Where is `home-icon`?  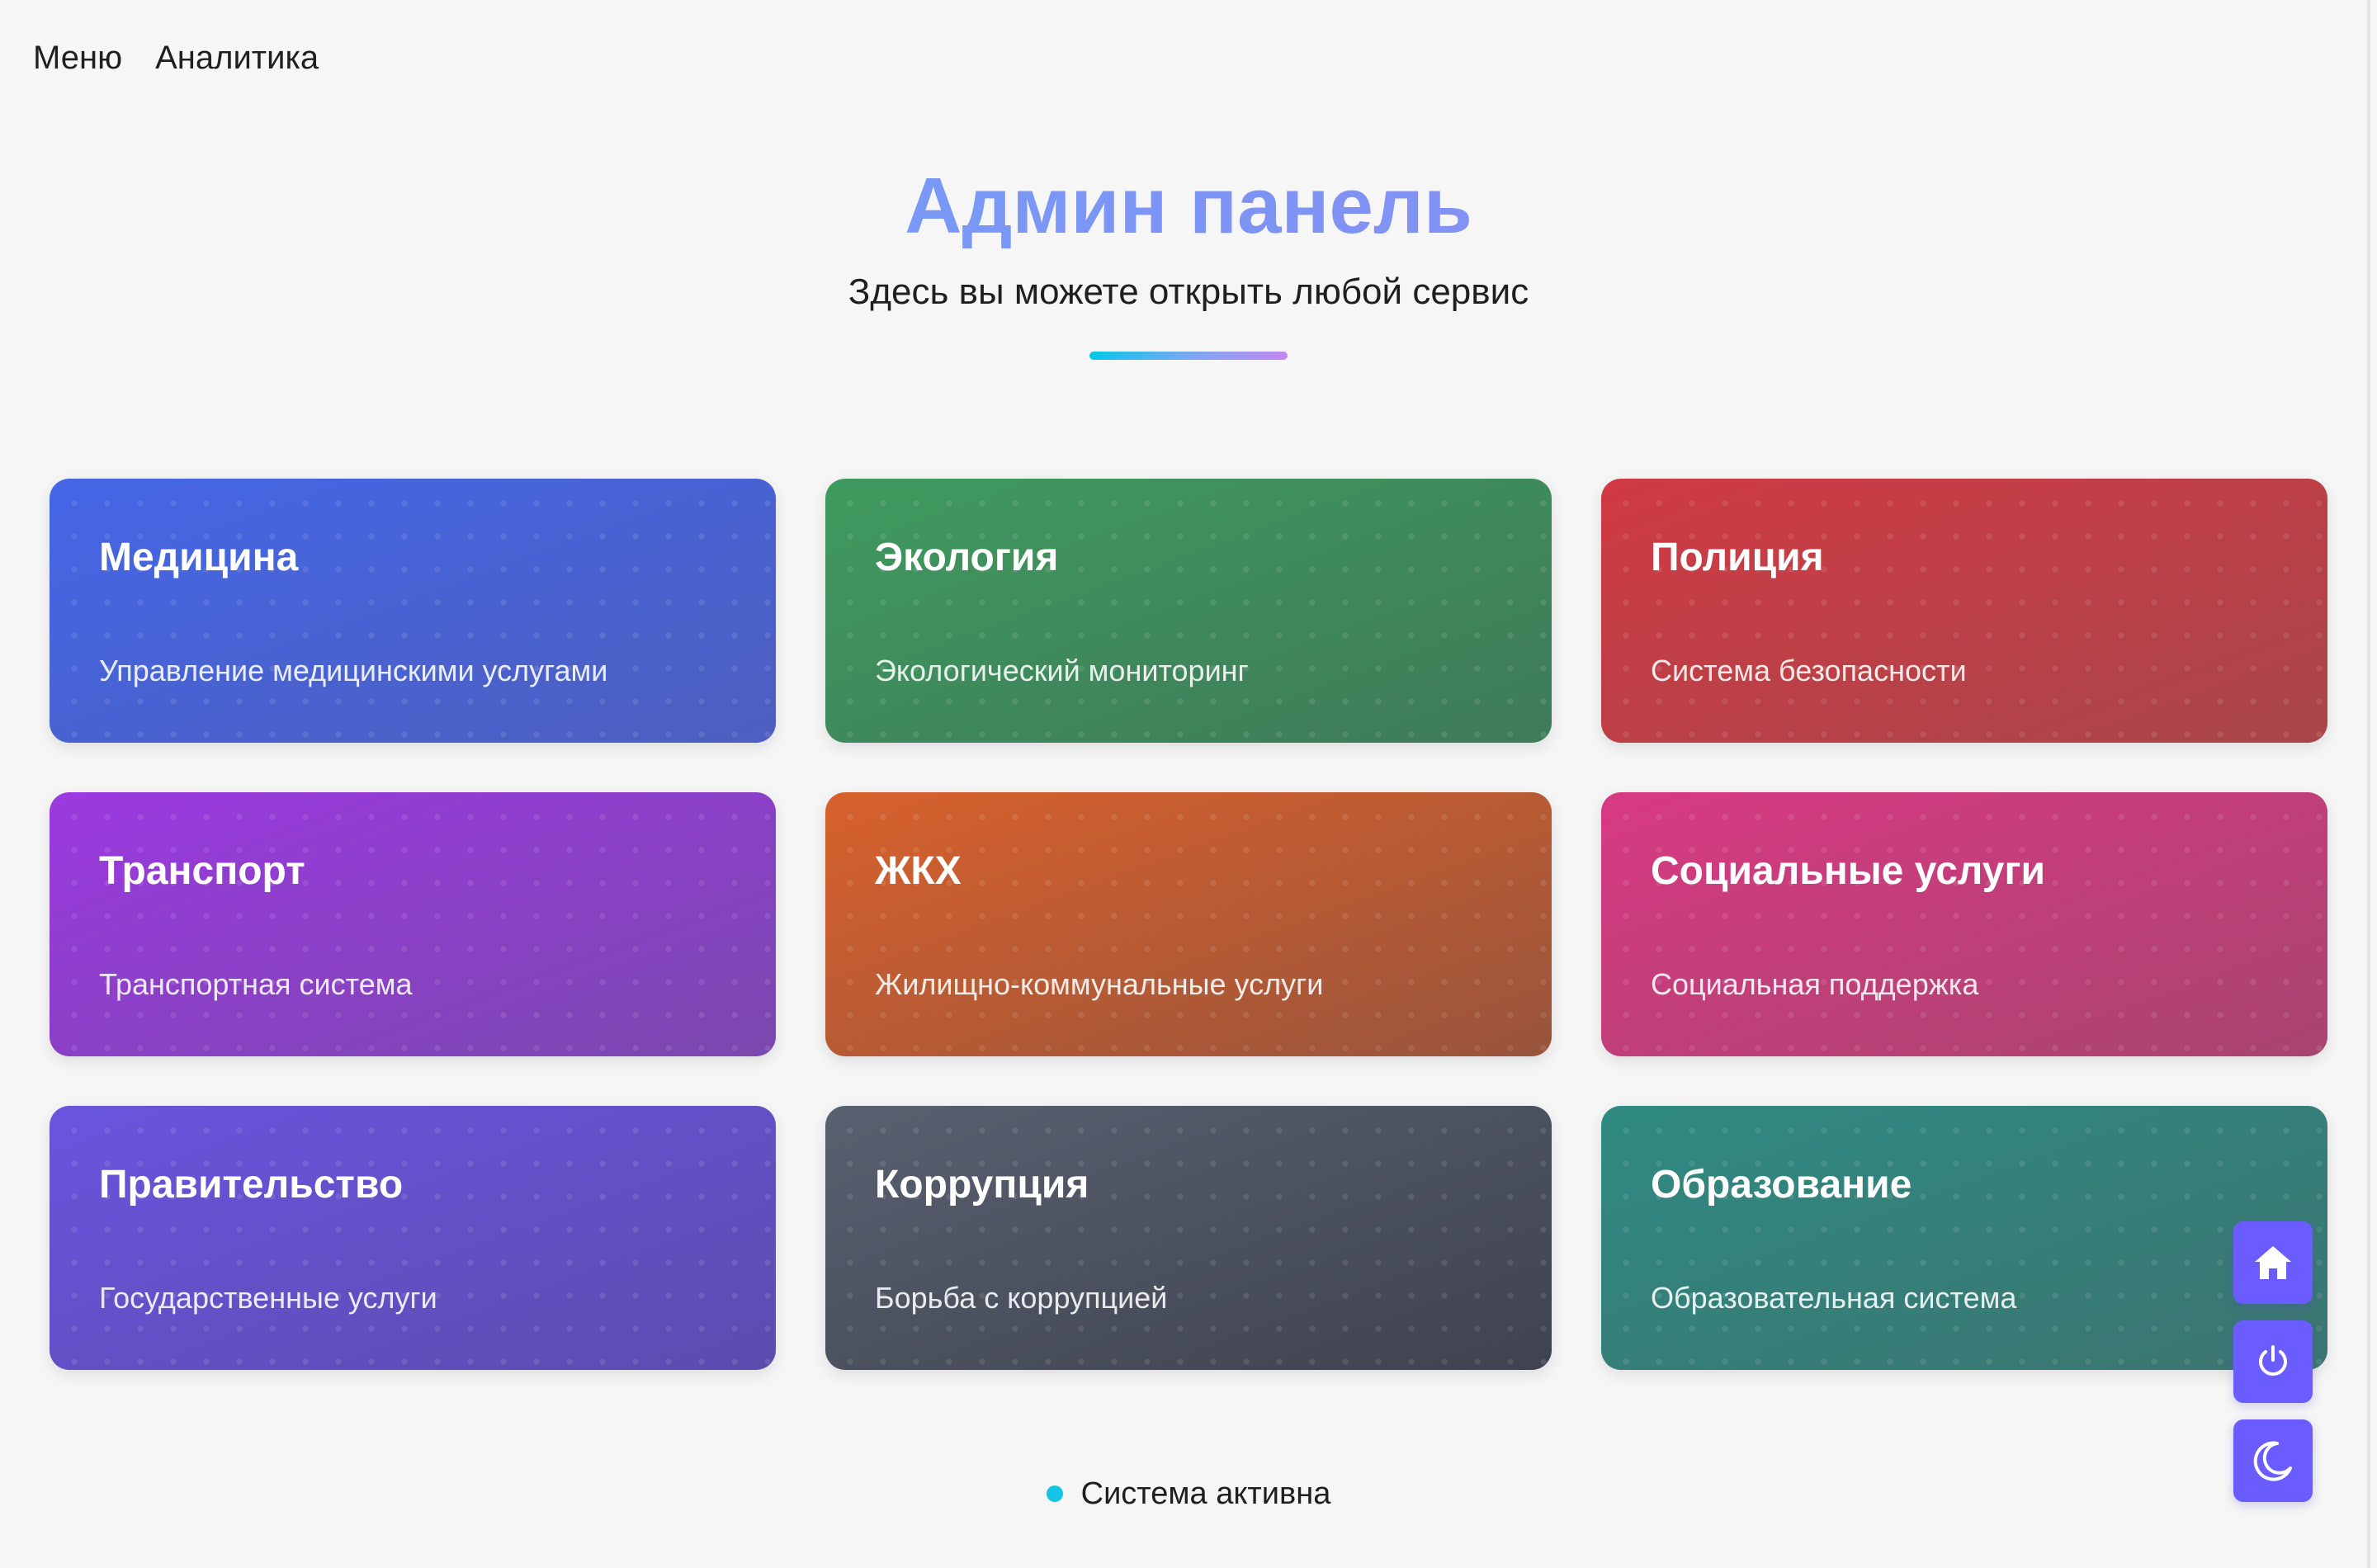 home-icon is located at coordinates (2273, 1263).